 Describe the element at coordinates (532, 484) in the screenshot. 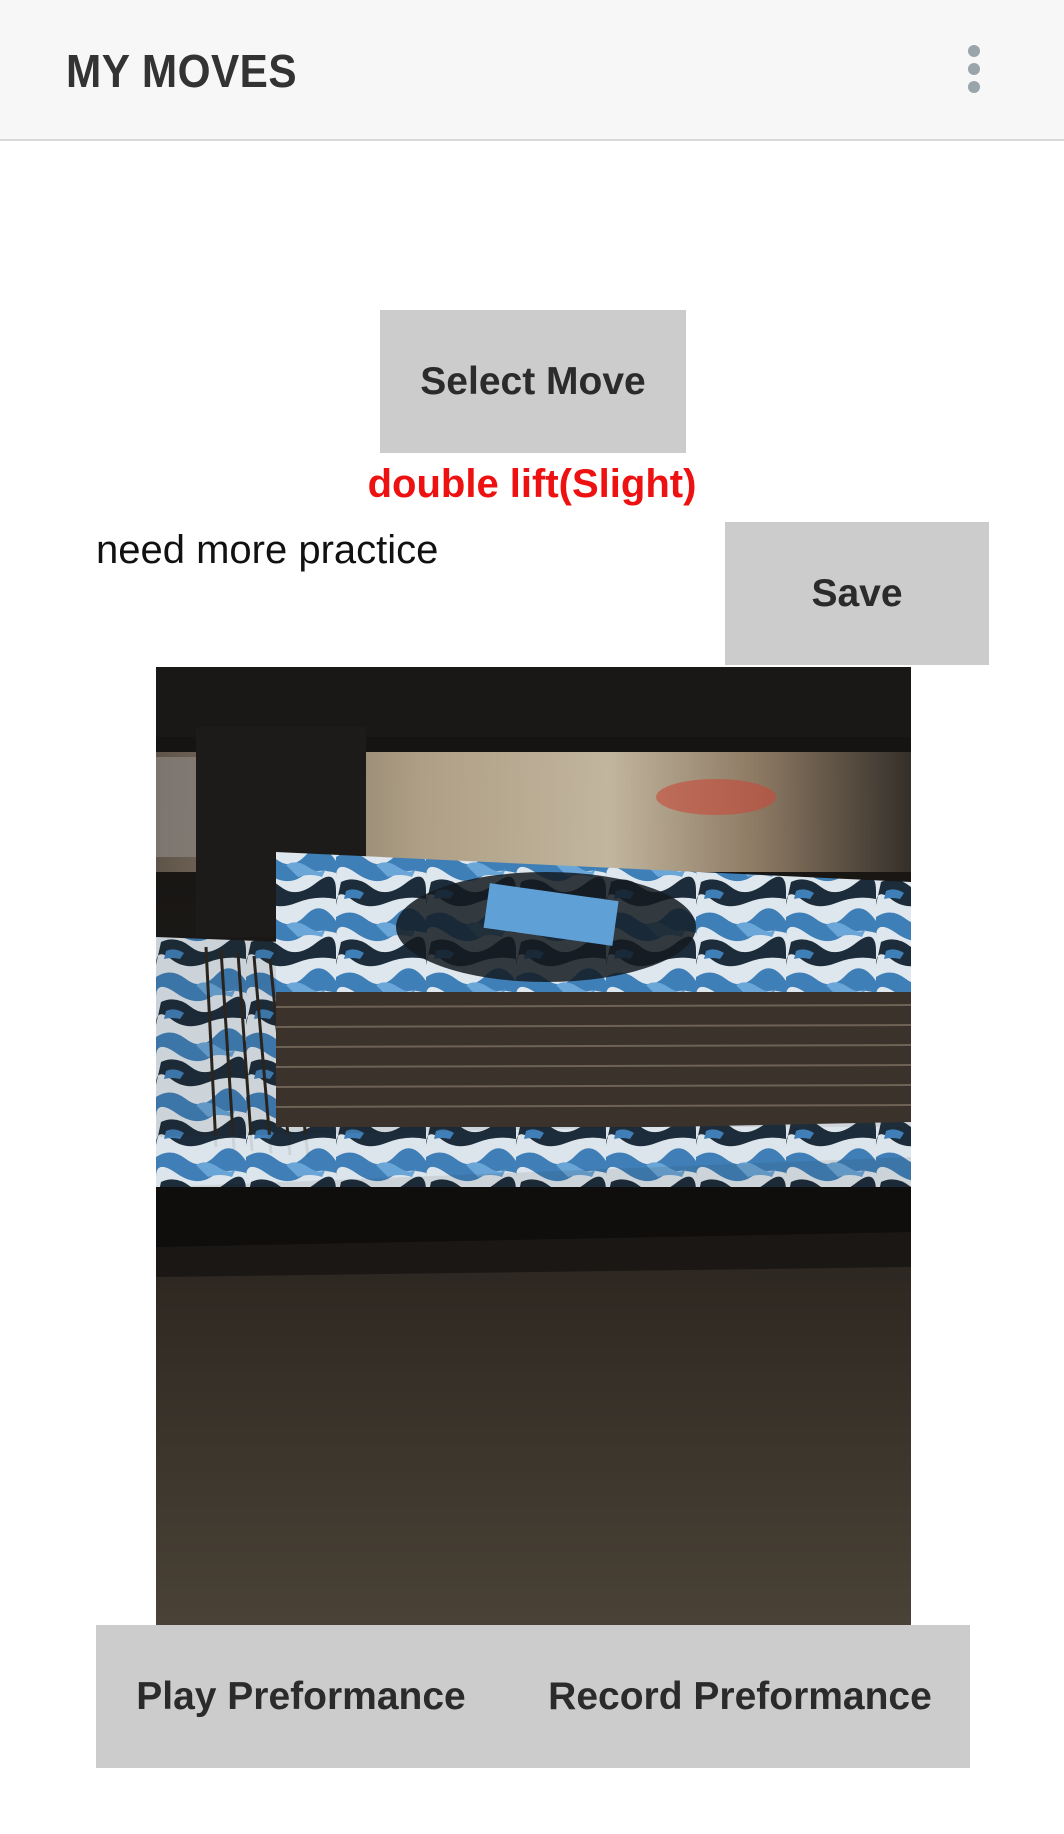

I see `selected-move-name: double lift(Slight)` at that location.